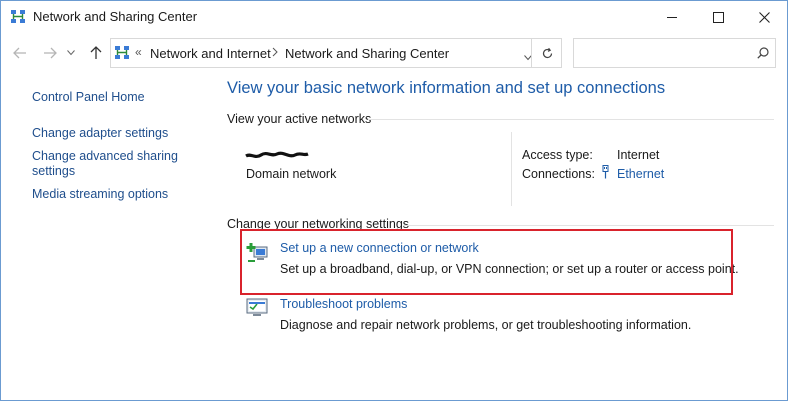  I want to click on back-arrow-icon, so click(19, 53).